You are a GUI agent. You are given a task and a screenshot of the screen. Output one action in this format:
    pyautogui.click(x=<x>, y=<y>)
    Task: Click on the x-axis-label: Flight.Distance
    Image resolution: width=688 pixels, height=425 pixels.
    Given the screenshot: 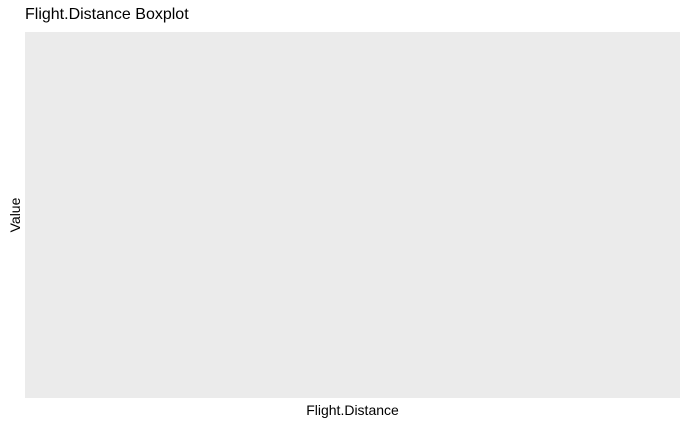 What is the action you would take?
    pyautogui.click(x=352, y=410)
    